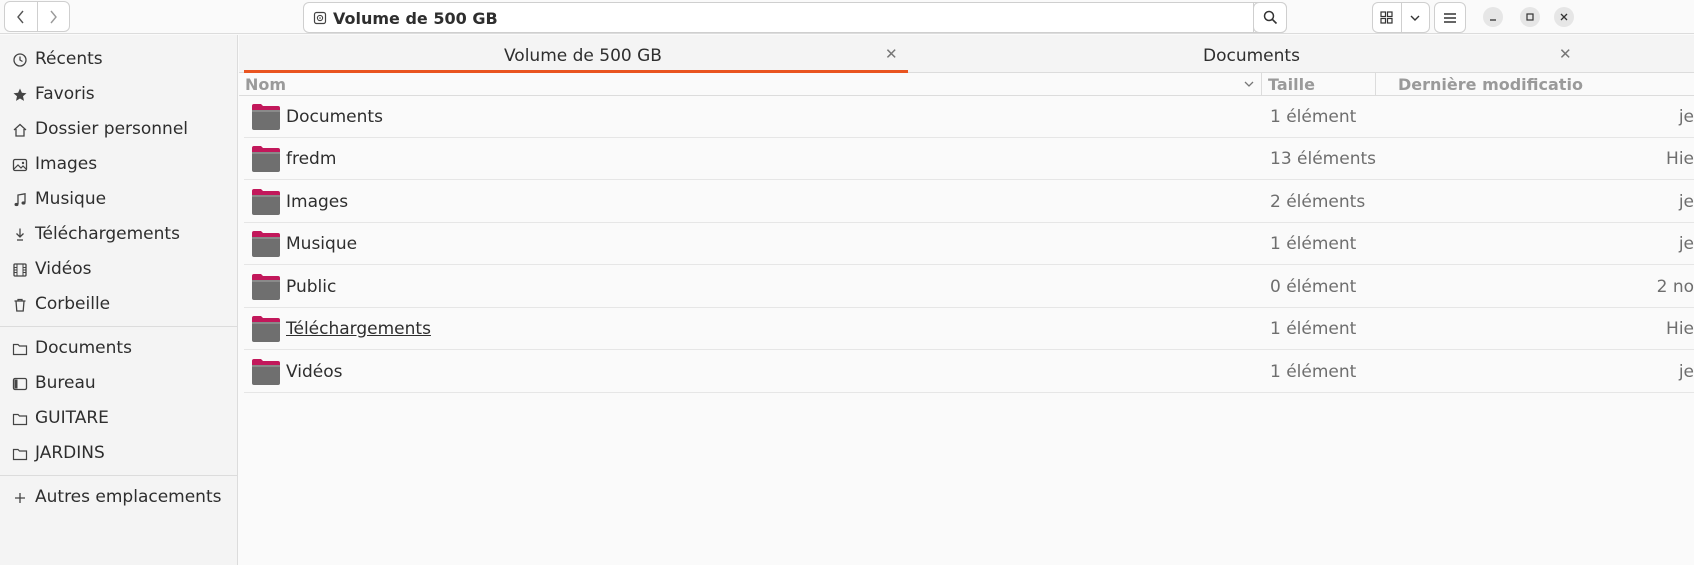 Image resolution: width=1694 pixels, height=565 pixels. What do you see at coordinates (128, 497) in the screenshot?
I see `sidebar-item-label: Autres emplacements` at bounding box center [128, 497].